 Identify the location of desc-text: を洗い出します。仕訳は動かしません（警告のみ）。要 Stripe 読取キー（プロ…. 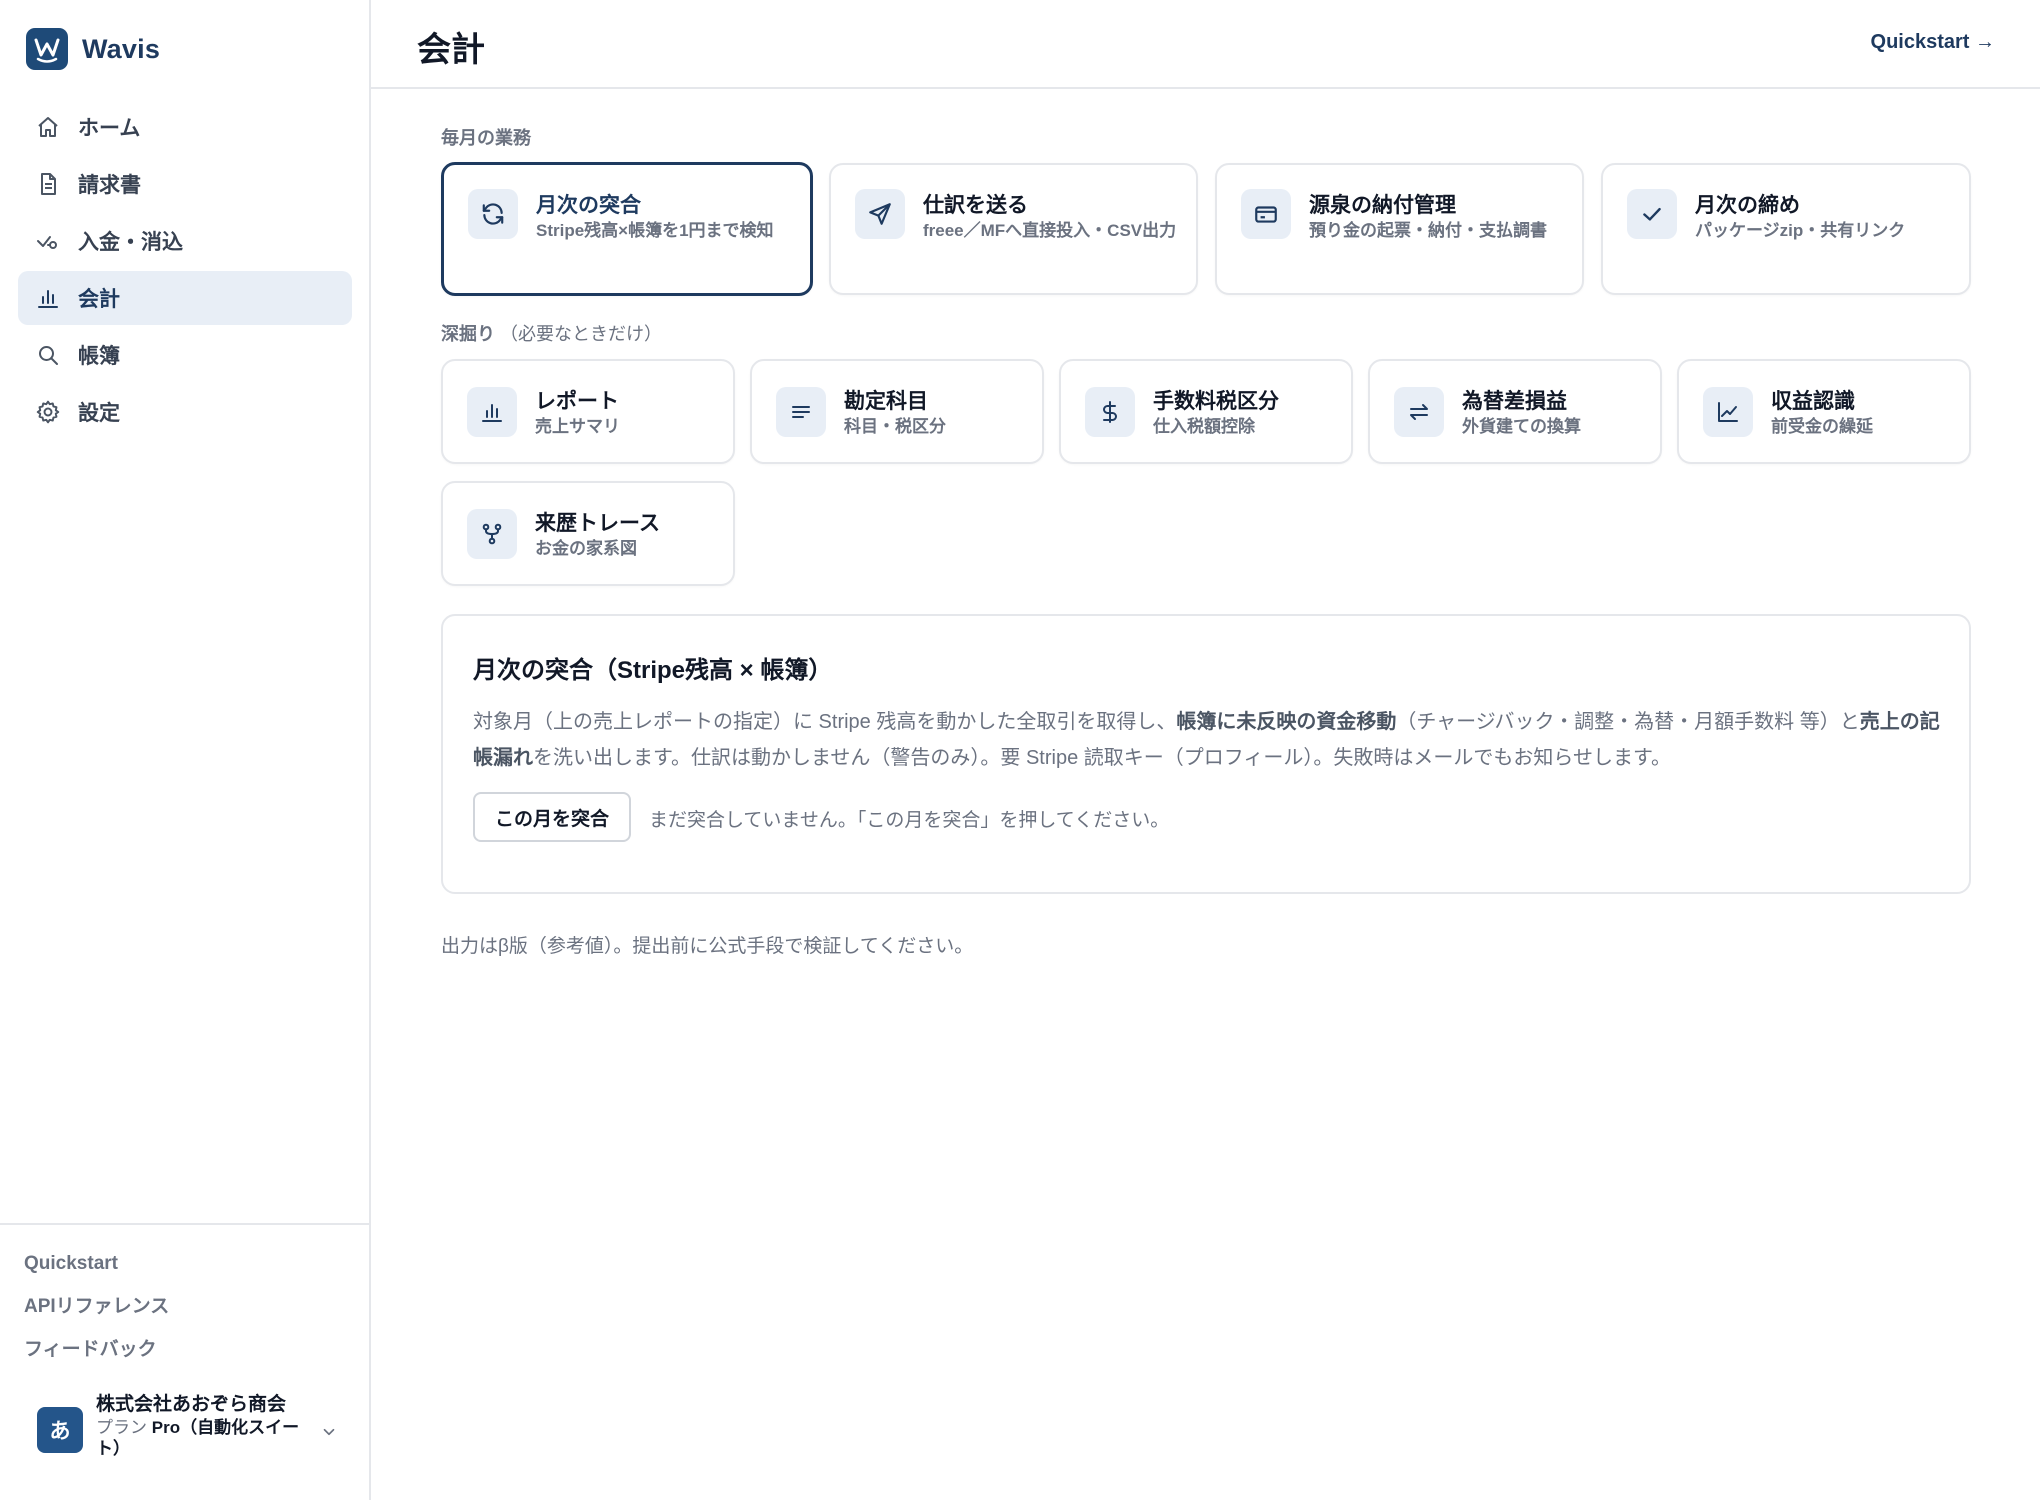
(1102, 758).